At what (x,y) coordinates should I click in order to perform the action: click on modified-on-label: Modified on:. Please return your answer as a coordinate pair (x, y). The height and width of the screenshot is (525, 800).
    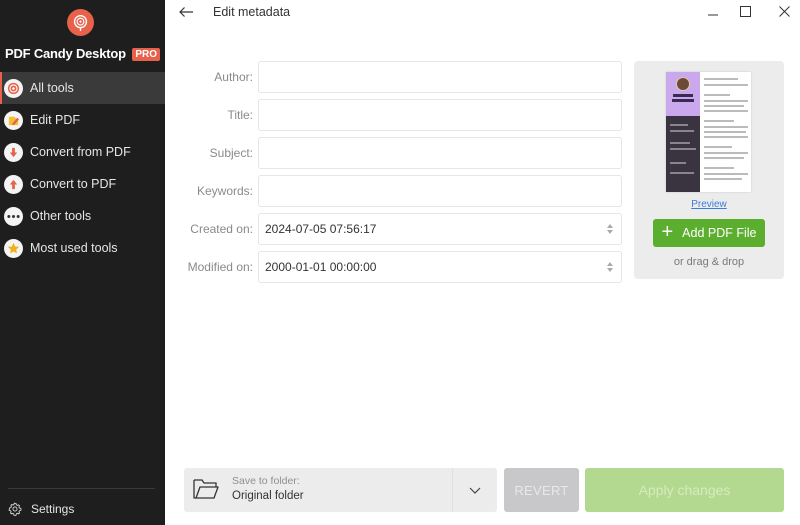
    Looking at the image, I should click on (220, 267).